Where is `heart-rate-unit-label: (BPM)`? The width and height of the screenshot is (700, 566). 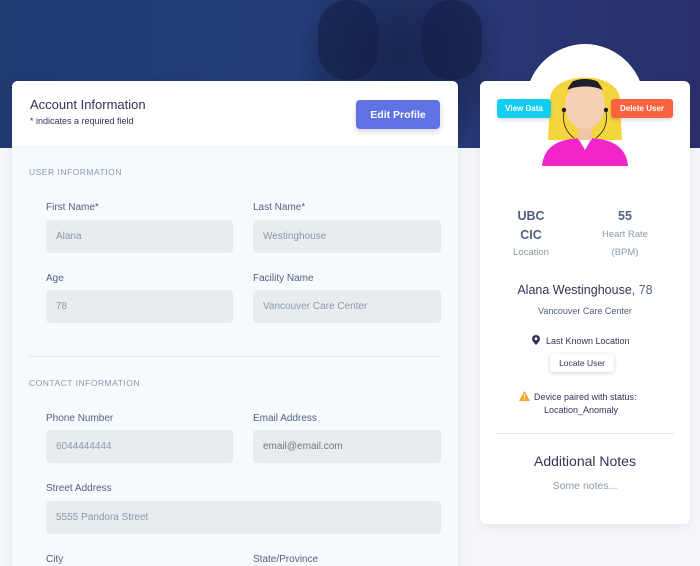 heart-rate-unit-label: (BPM) is located at coordinates (625, 252).